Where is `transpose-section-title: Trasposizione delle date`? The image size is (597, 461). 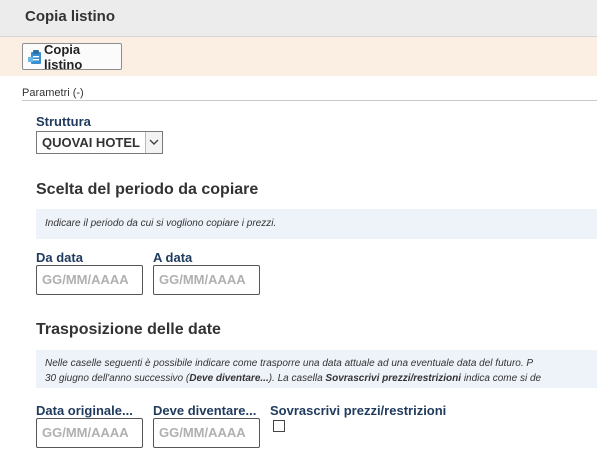 transpose-section-title: Trasposizione delle date is located at coordinates (128, 329).